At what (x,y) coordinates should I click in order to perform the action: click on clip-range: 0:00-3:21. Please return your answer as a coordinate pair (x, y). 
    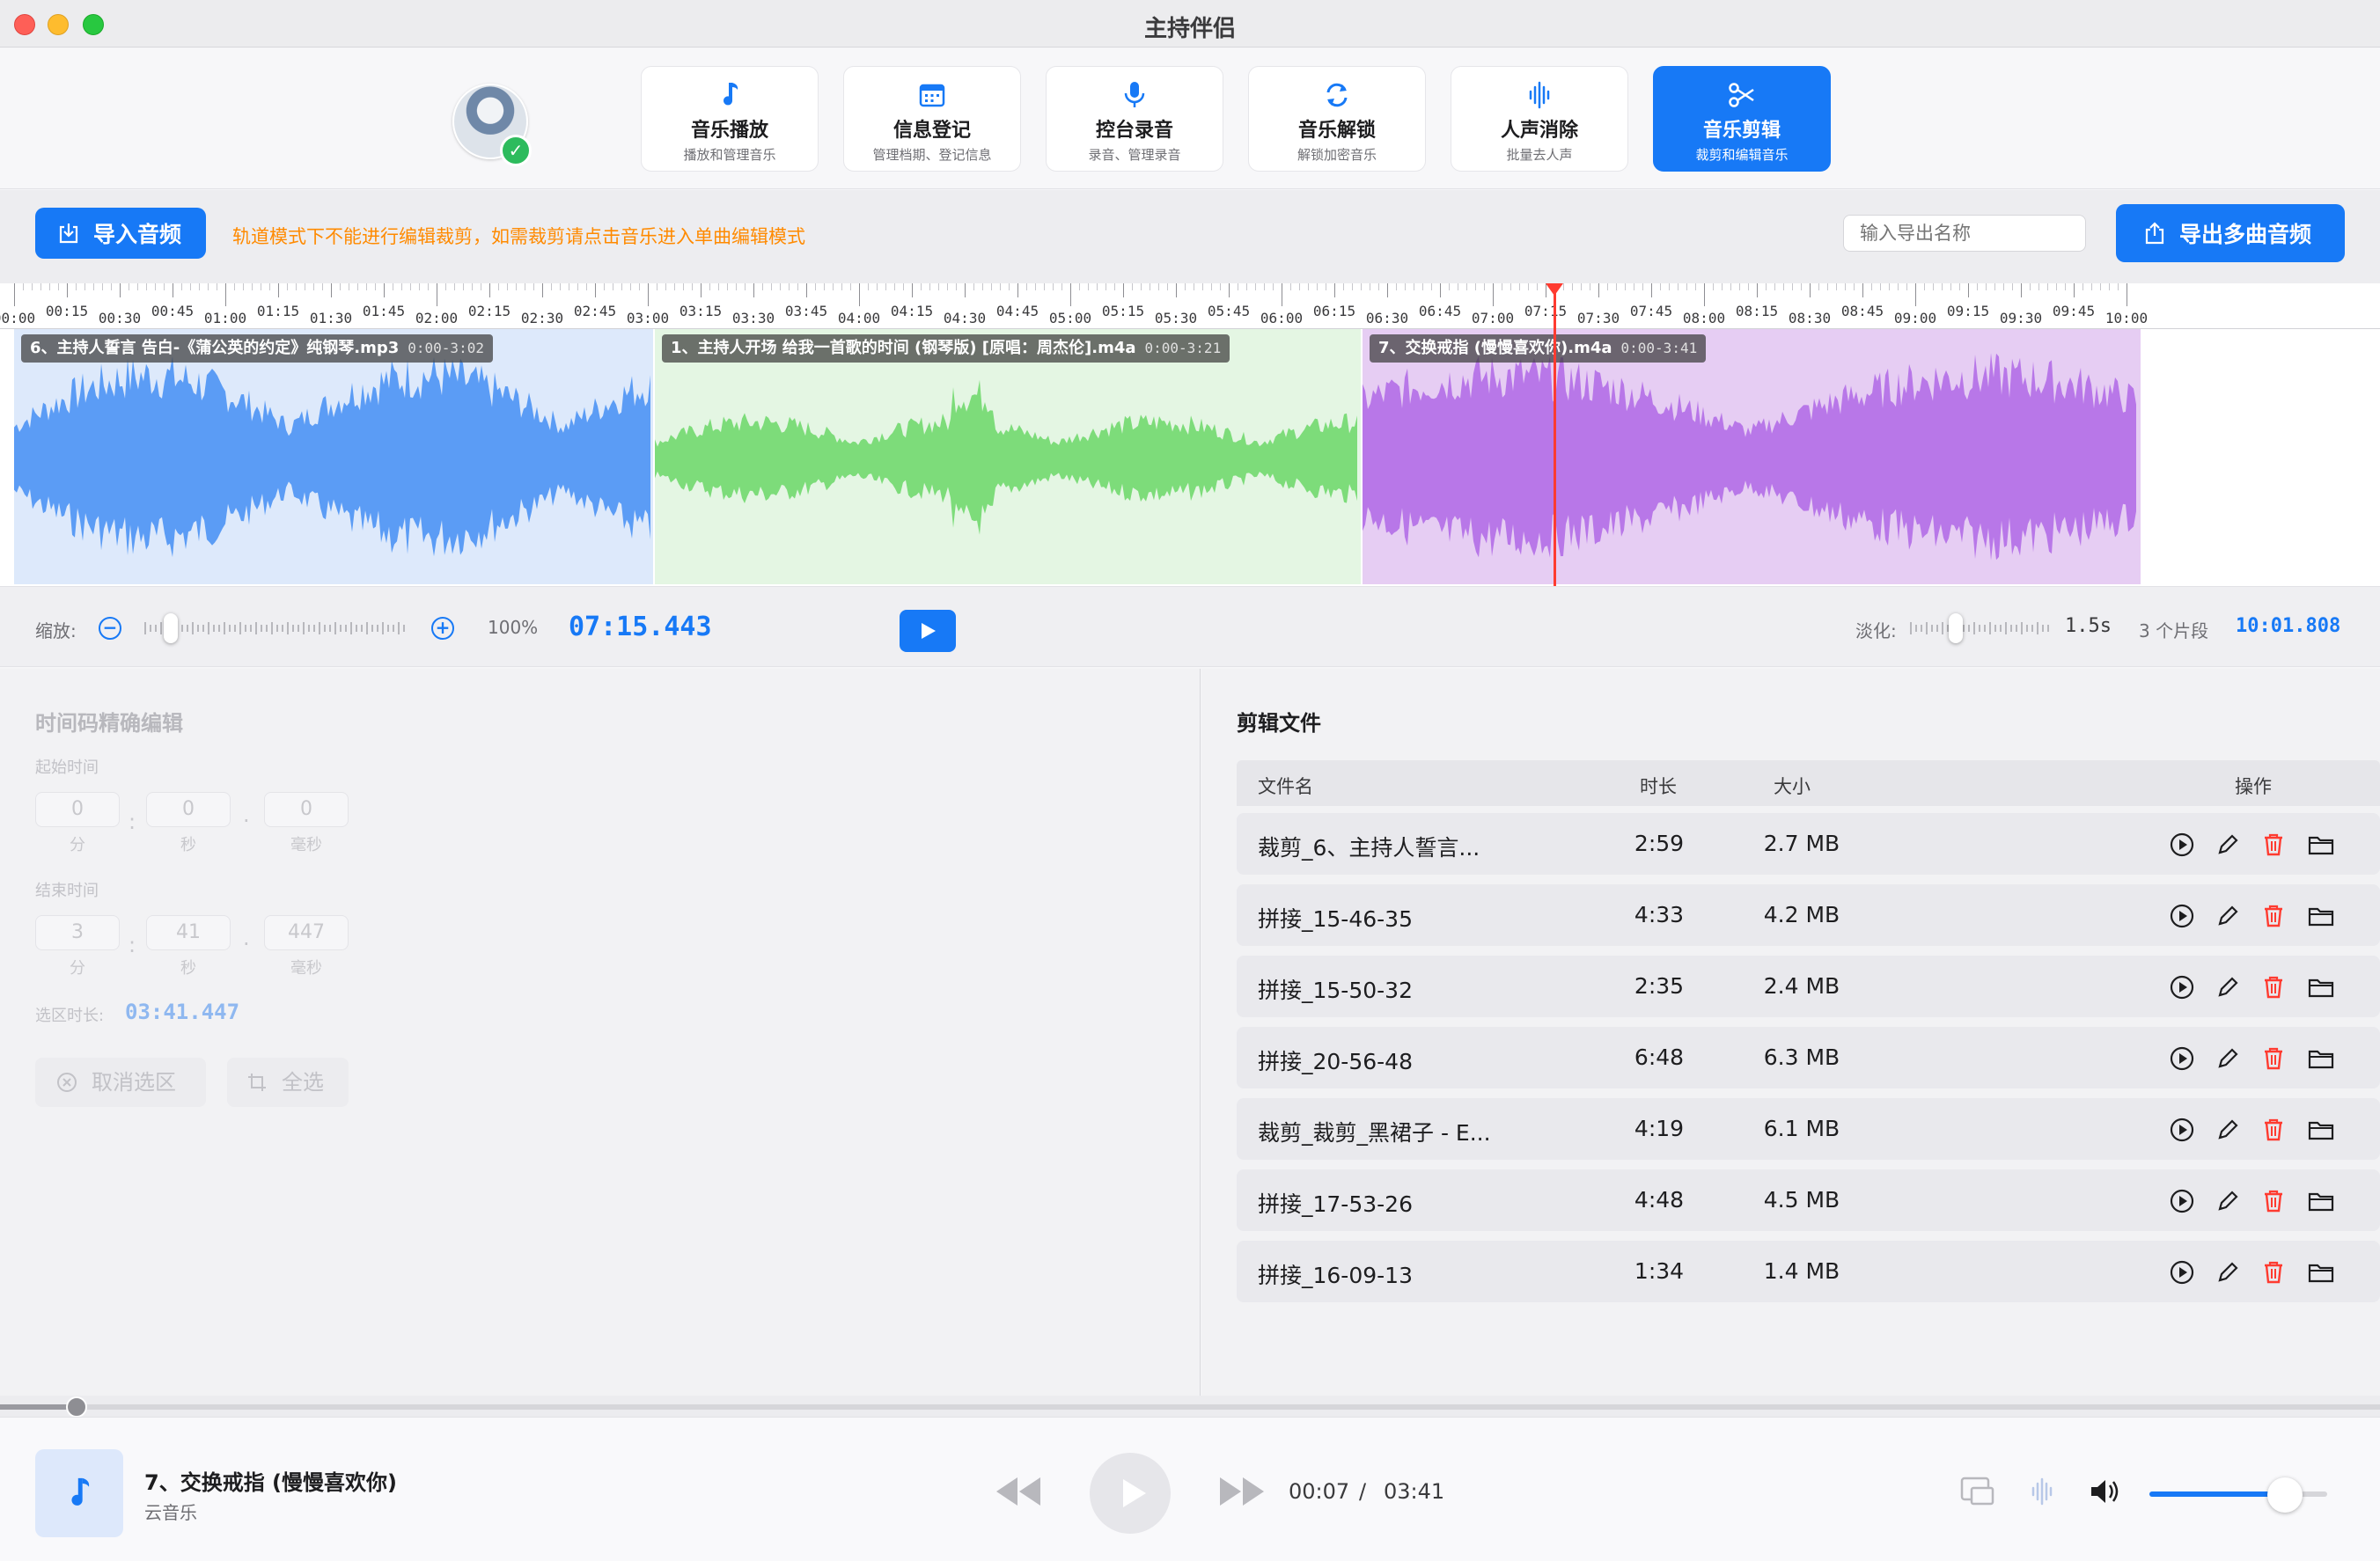
    Looking at the image, I should click on (1183, 348).